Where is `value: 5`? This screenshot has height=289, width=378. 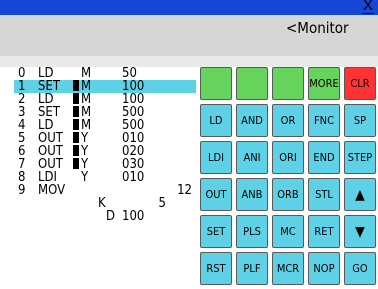
value: 5 is located at coordinates (162, 203).